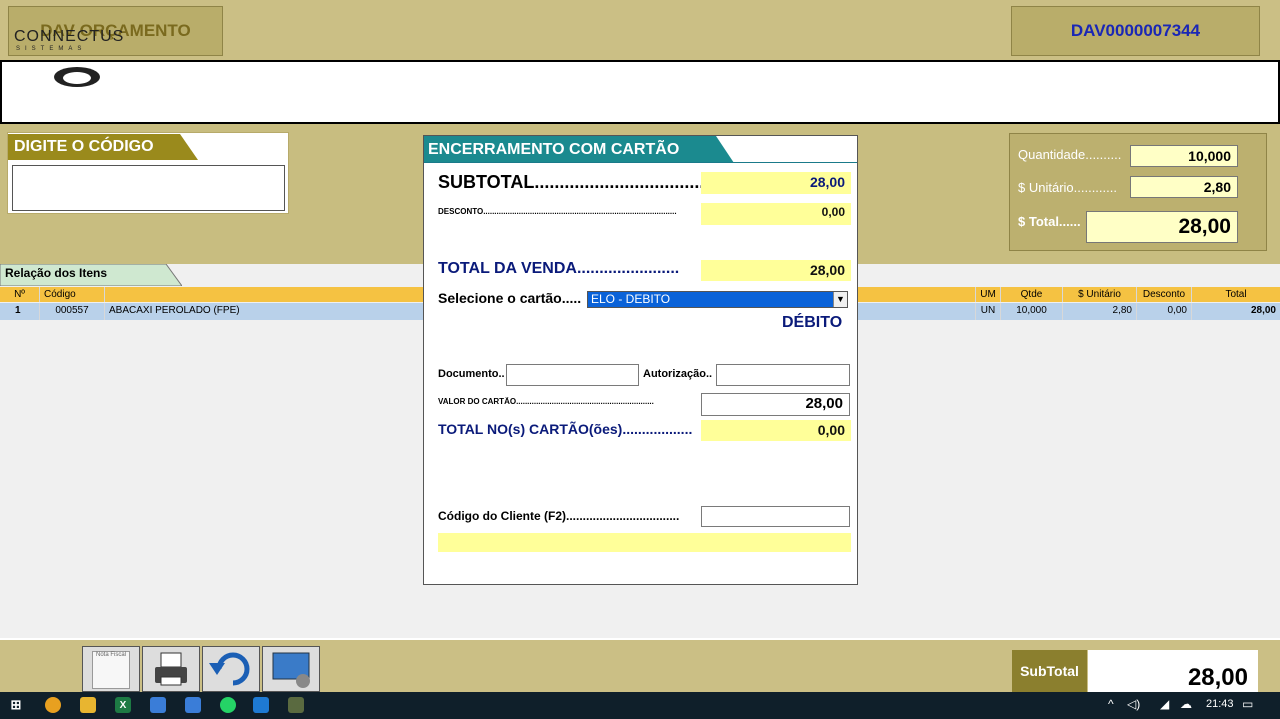 The image size is (1280, 719). I want to click on dialog-divider, so click(640, 162).